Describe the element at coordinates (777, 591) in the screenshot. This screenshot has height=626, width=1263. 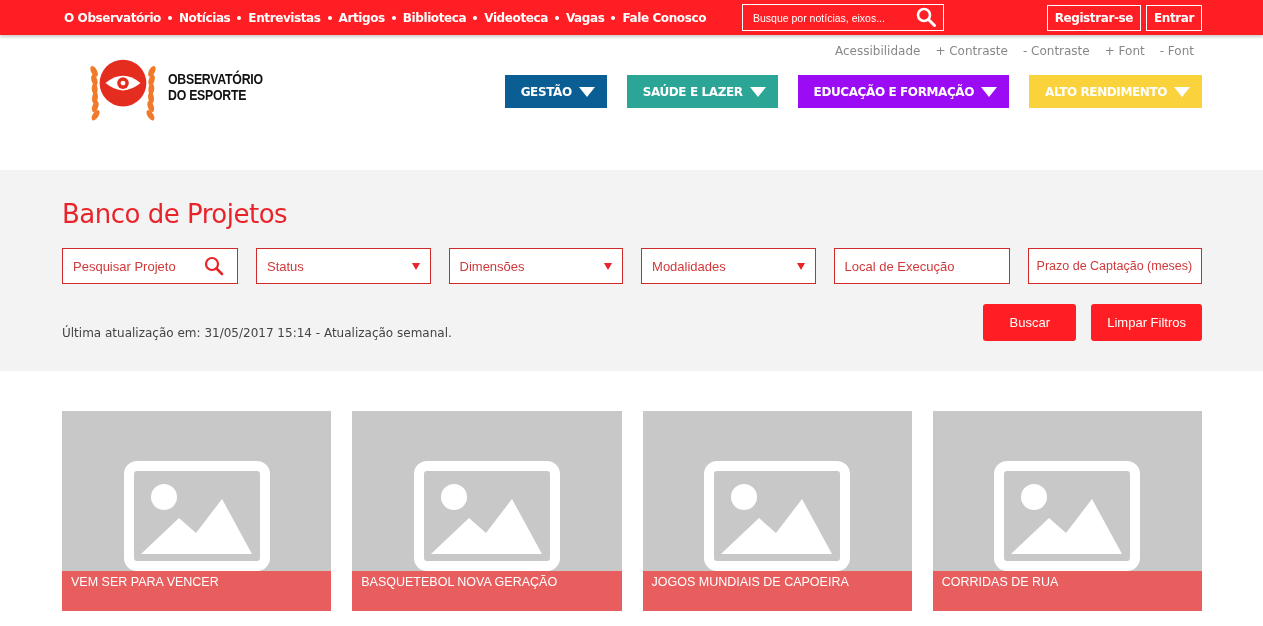
I see `project-title-bar: JOGOS MUNDIAIS DE CAPOEIRA` at that location.